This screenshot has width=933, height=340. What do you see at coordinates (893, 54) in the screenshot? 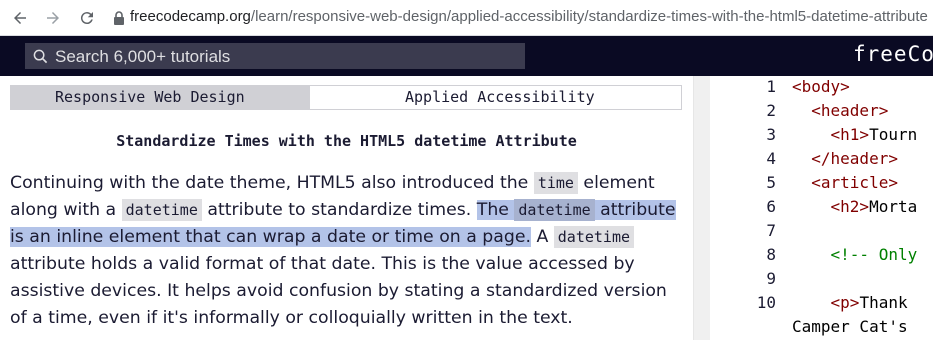
I see `site-logo: freeCo` at bounding box center [893, 54].